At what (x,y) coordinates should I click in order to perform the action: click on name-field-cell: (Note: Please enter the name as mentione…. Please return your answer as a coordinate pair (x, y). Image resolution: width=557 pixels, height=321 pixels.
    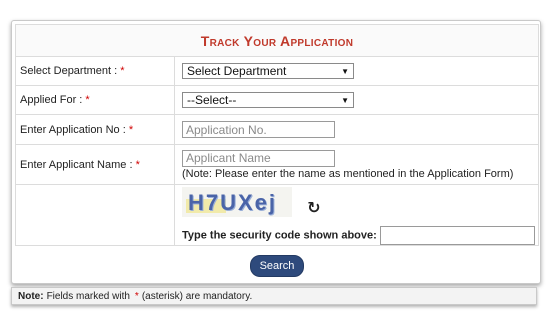
    Looking at the image, I should click on (356, 164).